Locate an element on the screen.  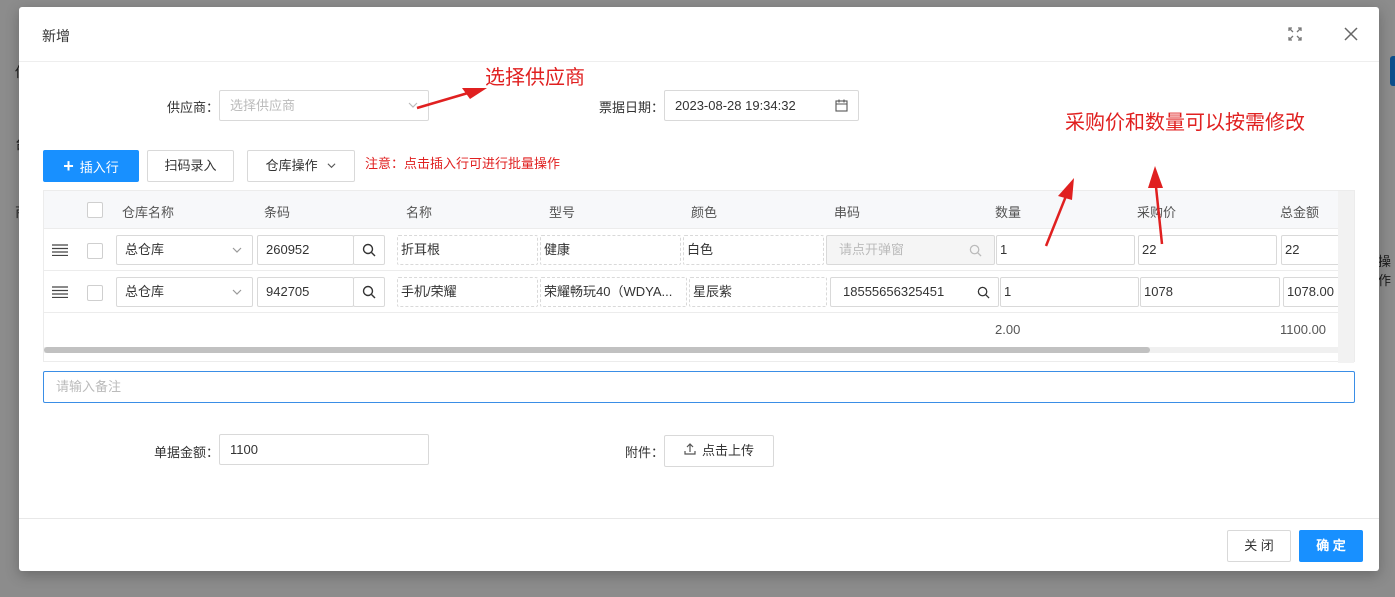
upload-button: 点击上传 is located at coordinates (719, 451).